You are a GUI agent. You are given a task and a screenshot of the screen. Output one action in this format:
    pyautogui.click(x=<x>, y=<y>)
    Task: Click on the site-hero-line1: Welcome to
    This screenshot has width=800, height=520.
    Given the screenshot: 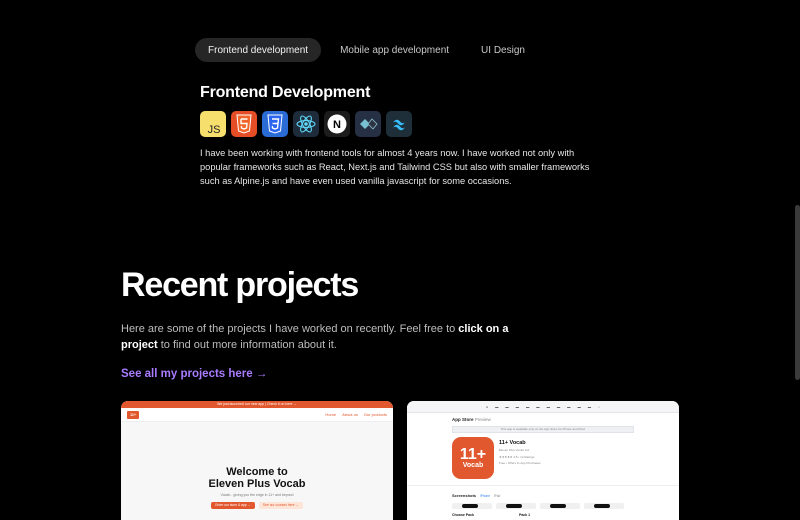 What is the action you would take?
    pyautogui.click(x=257, y=472)
    